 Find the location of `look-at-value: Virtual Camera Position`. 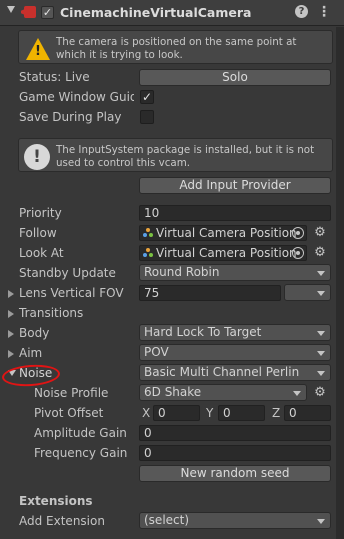

look-at-value: Virtual Camera Position is located at coordinates (226, 253).